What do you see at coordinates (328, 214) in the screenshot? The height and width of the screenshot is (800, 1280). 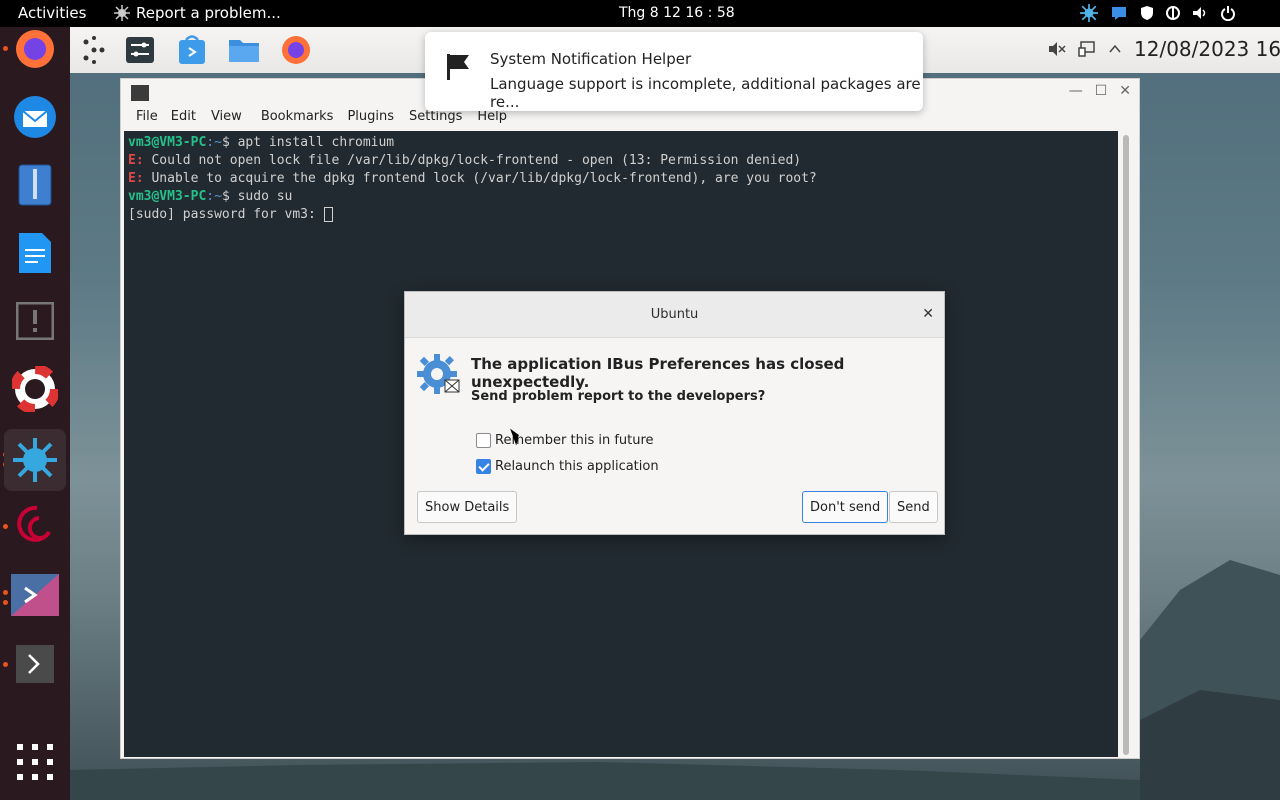 I see `terminal-cursor` at bounding box center [328, 214].